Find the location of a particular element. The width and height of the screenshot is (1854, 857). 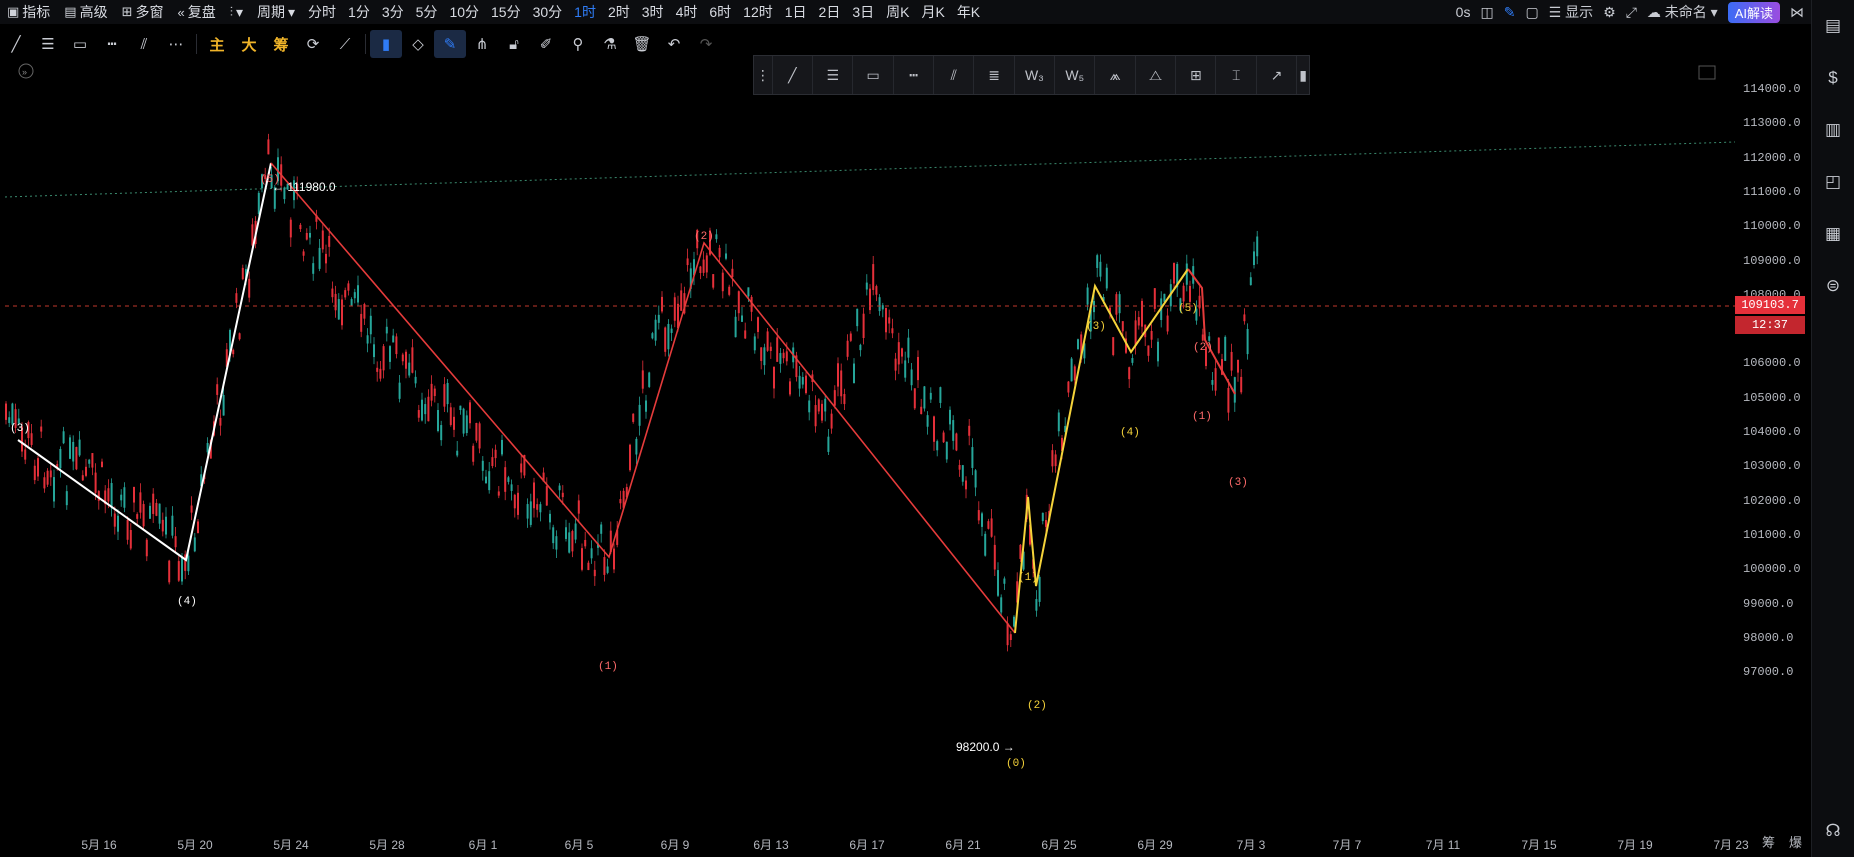

draw-mode-icon: ✎ is located at coordinates (450, 44).